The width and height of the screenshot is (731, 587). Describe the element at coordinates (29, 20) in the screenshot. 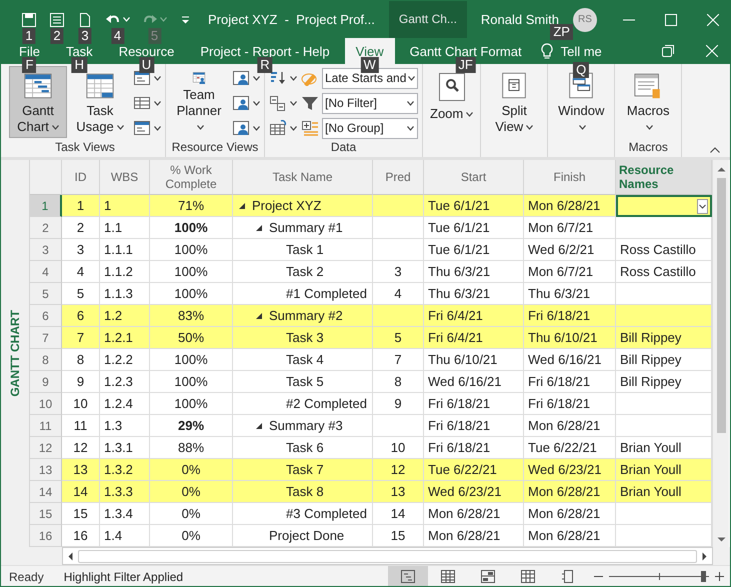

I see `save-icon` at that location.